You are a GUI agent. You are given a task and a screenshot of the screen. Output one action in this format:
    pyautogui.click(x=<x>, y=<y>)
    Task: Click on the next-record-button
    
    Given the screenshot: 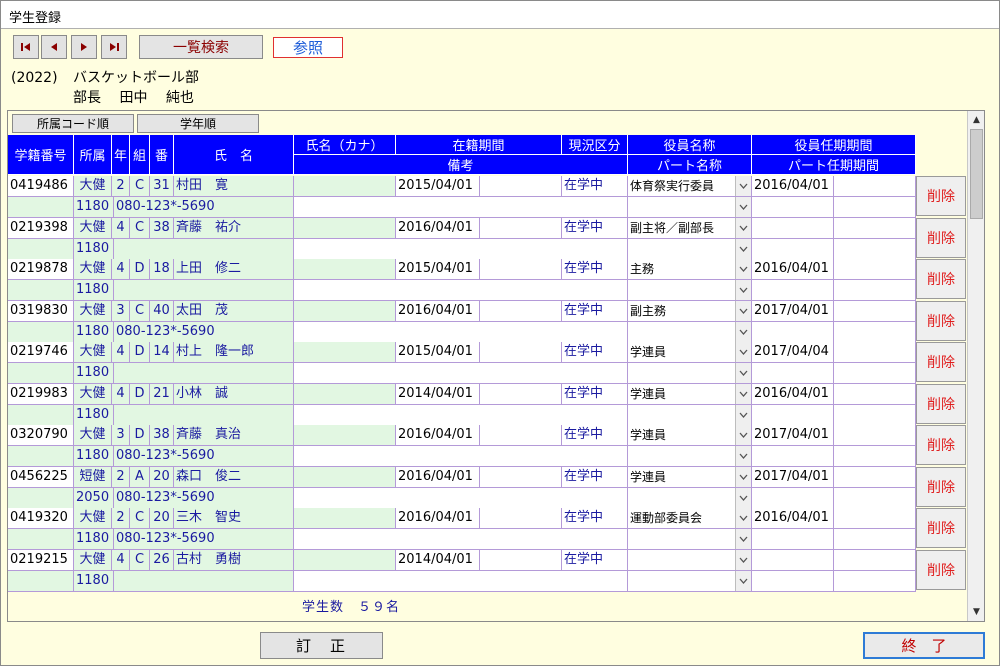 What is the action you would take?
    pyautogui.click(x=84, y=47)
    